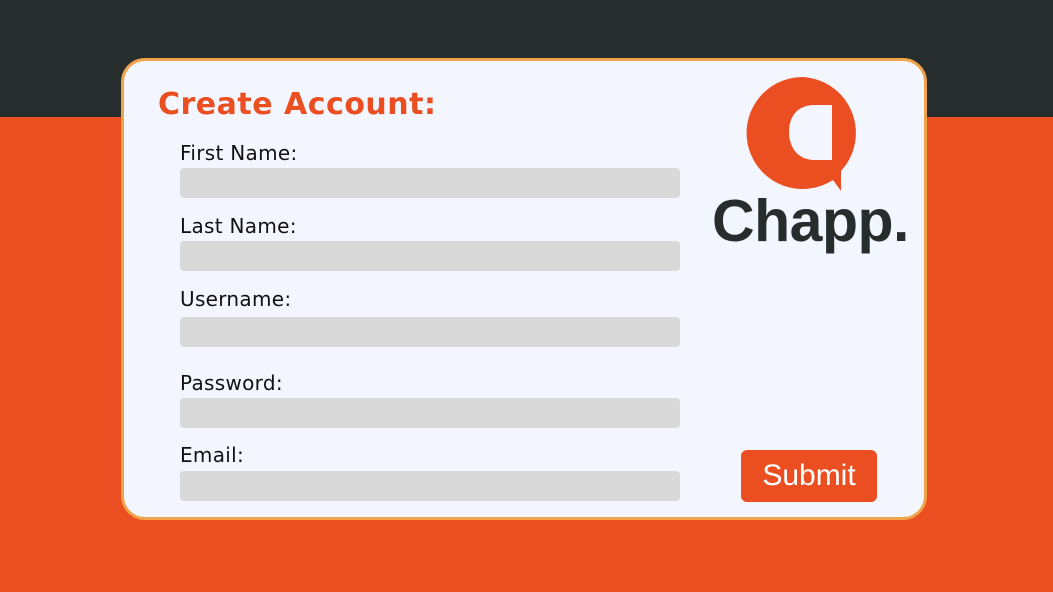 The height and width of the screenshot is (592, 1053). Describe the element at coordinates (430, 486) in the screenshot. I see `email-input` at that location.